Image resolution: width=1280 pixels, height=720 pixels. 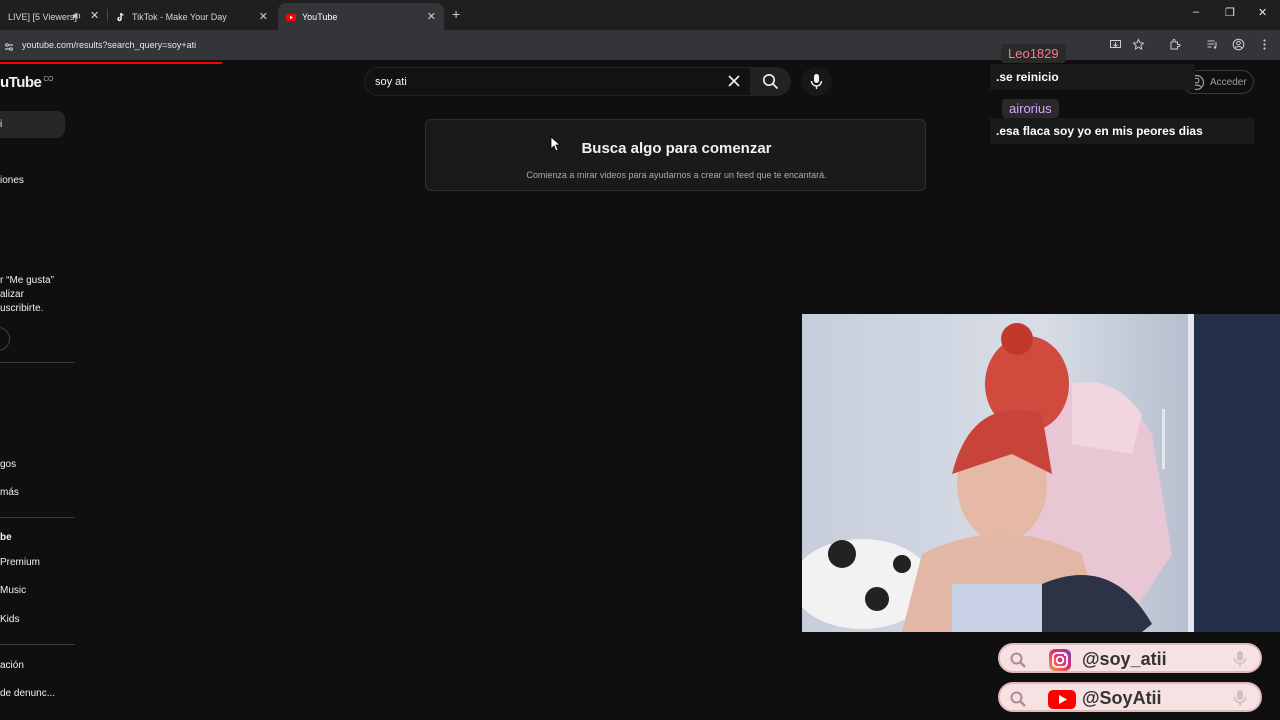 What do you see at coordinates (1030, 108) in the screenshot?
I see `chat-username: airorius` at bounding box center [1030, 108].